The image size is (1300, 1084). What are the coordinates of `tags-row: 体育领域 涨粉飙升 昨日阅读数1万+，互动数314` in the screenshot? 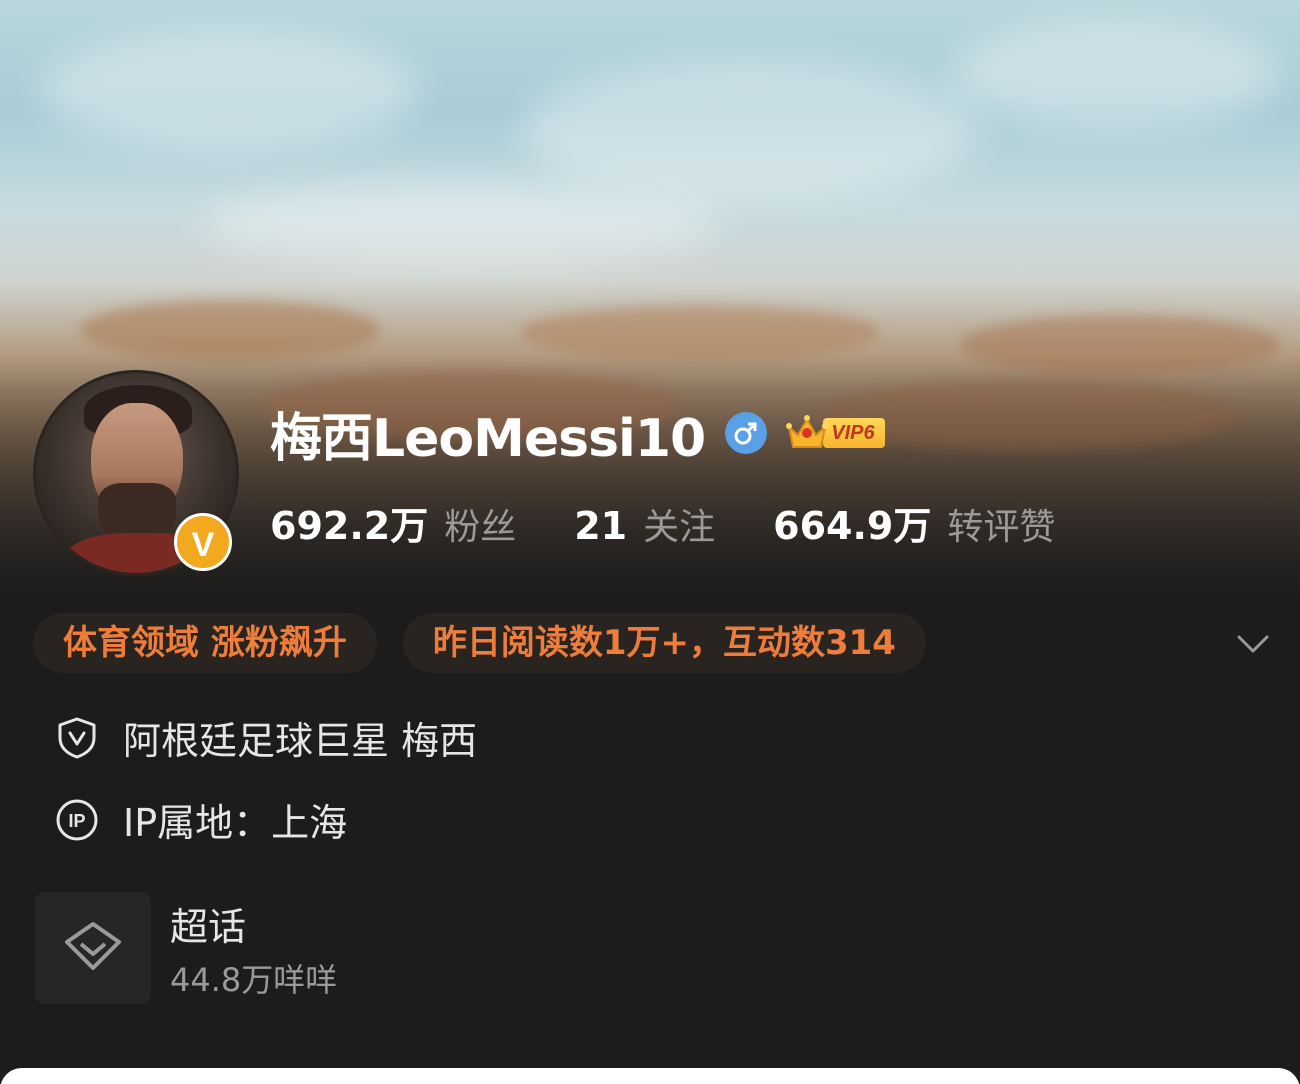 It's located at (653, 643).